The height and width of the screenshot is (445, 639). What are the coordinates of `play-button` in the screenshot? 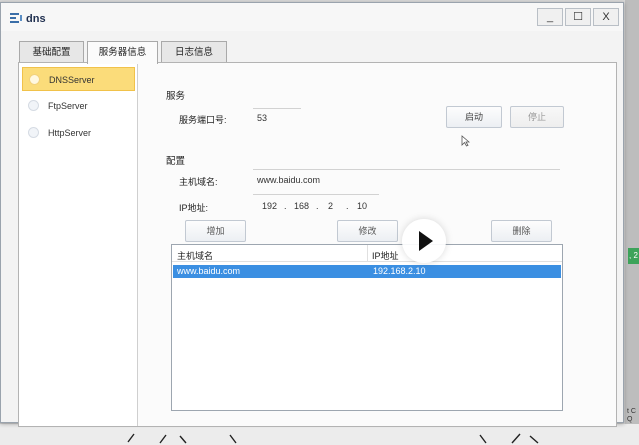 It's located at (424, 241).